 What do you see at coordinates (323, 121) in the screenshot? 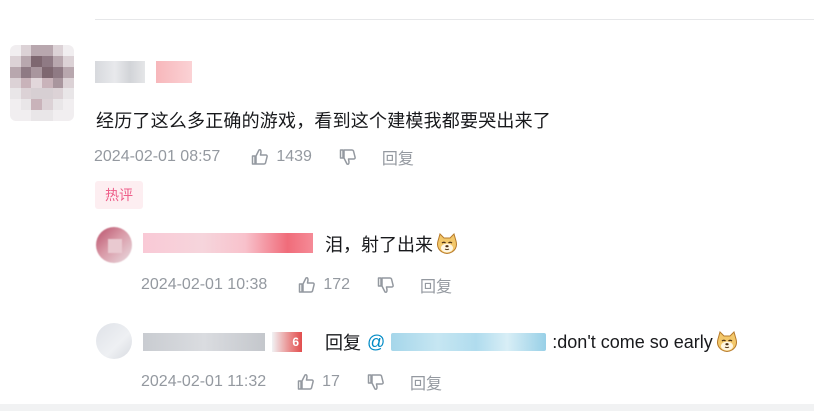
I see `comment-text: 经历了这么多正确的游戏，看到这个建模我都要哭出来了` at bounding box center [323, 121].